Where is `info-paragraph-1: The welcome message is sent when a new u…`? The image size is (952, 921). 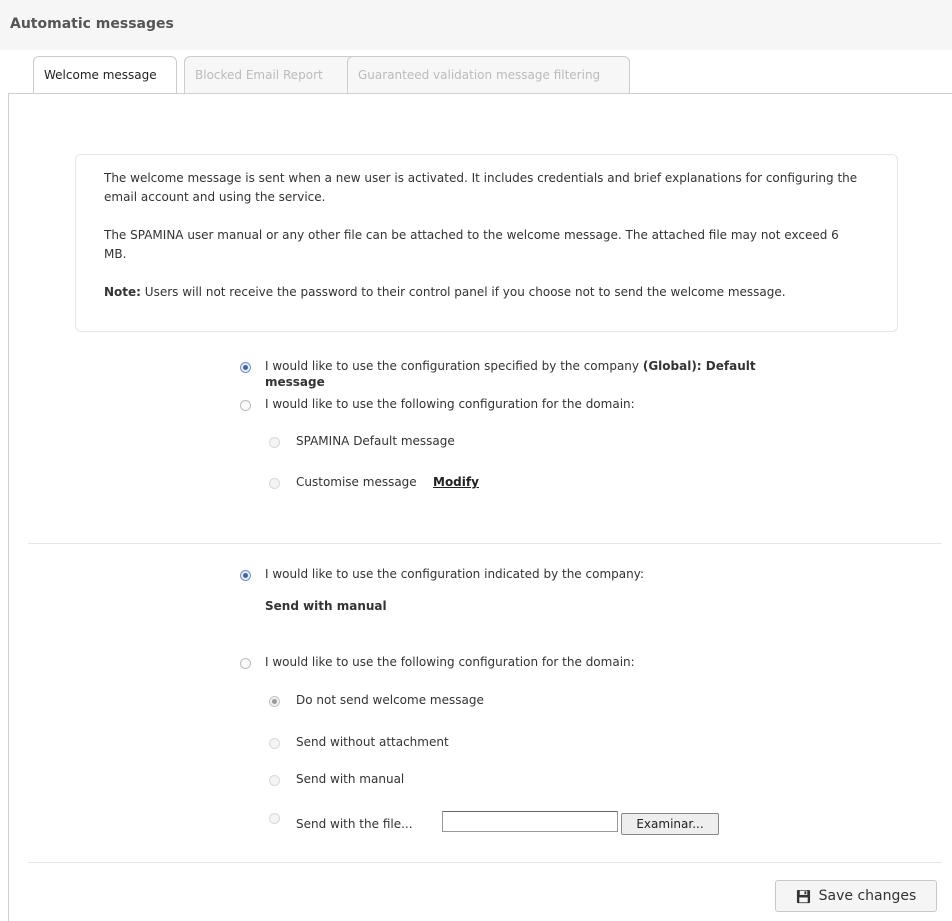 info-paragraph-1: The welcome message is sent when a new u… is located at coordinates (481, 187).